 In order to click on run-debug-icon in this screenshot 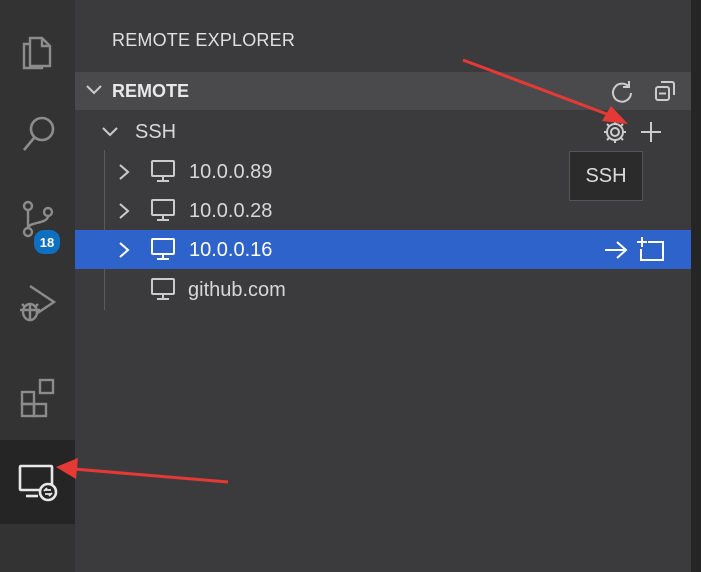, I will do `click(37, 303)`.